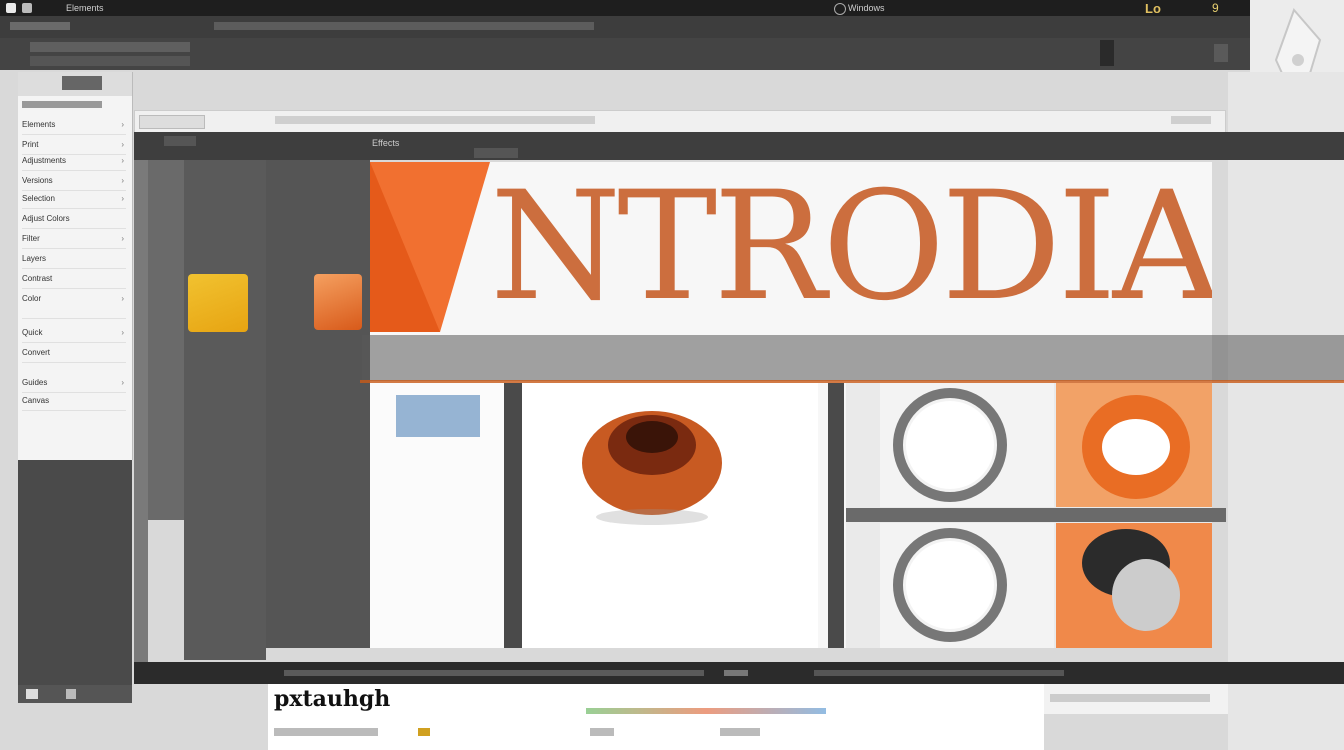 This screenshot has height=750, width=1344. What do you see at coordinates (326, 732) in the screenshot?
I see `option-row` at bounding box center [326, 732].